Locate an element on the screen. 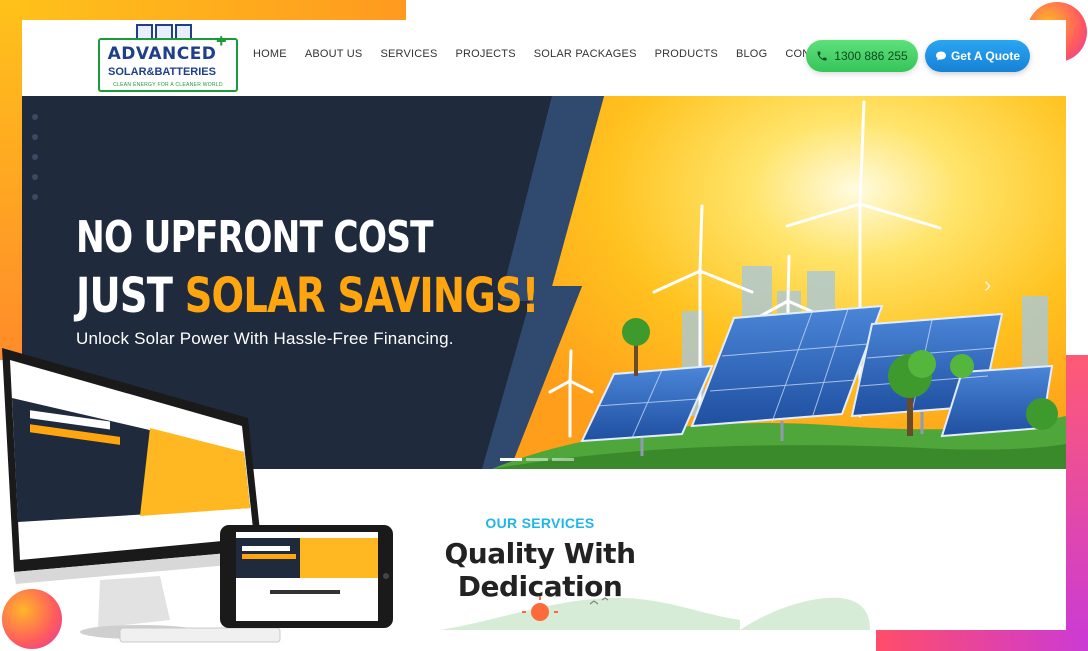 Image resolution: width=1088 pixels, height=651 pixels. nav-services: SERVICES is located at coordinates (408, 54).